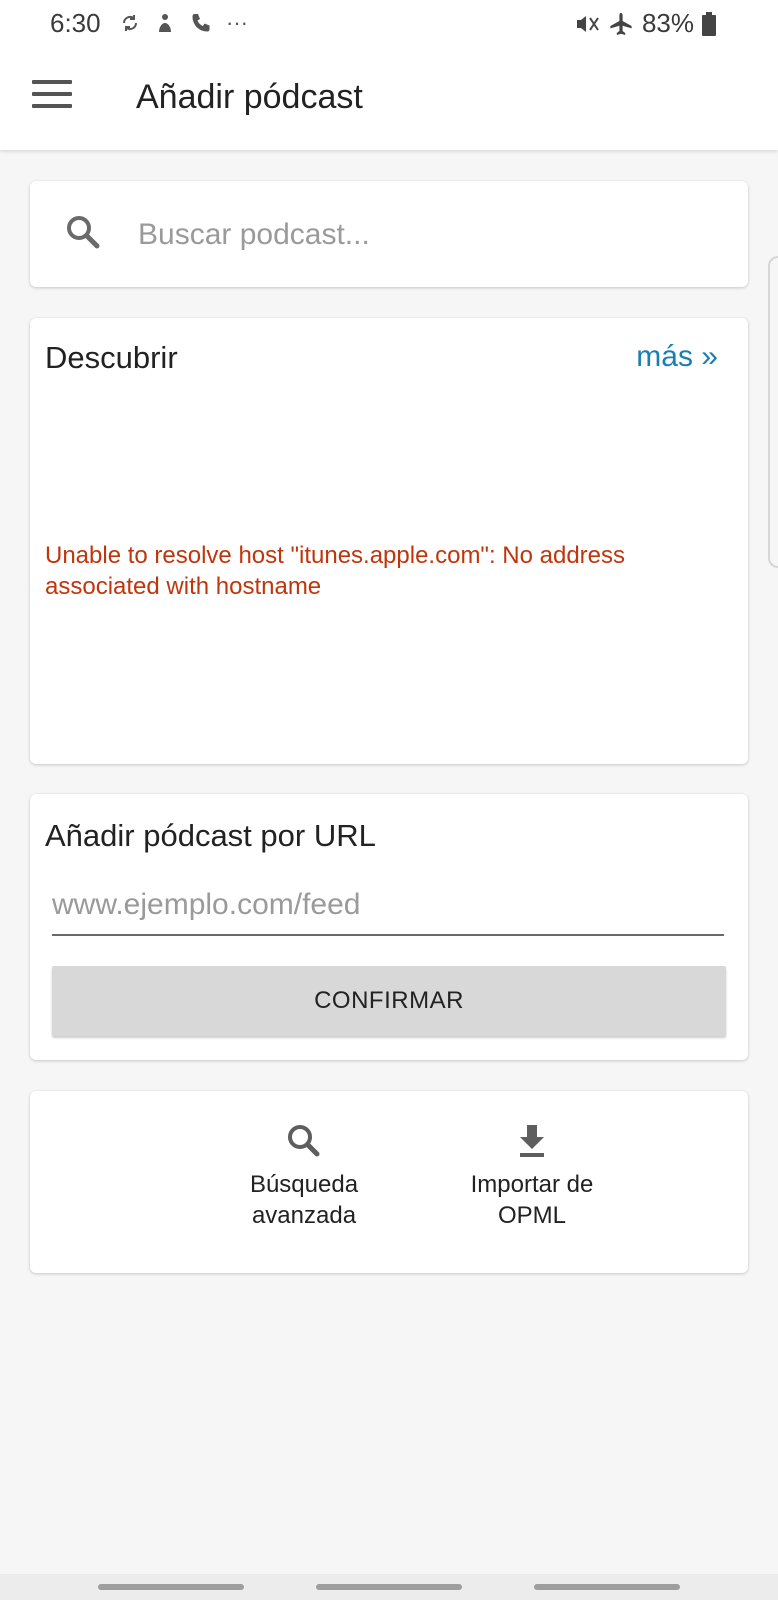 Image resolution: width=778 pixels, height=1600 pixels. Describe the element at coordinates (531, 1215) in the screenshot. I see `import-opml-label-line2: OPML` at that location.